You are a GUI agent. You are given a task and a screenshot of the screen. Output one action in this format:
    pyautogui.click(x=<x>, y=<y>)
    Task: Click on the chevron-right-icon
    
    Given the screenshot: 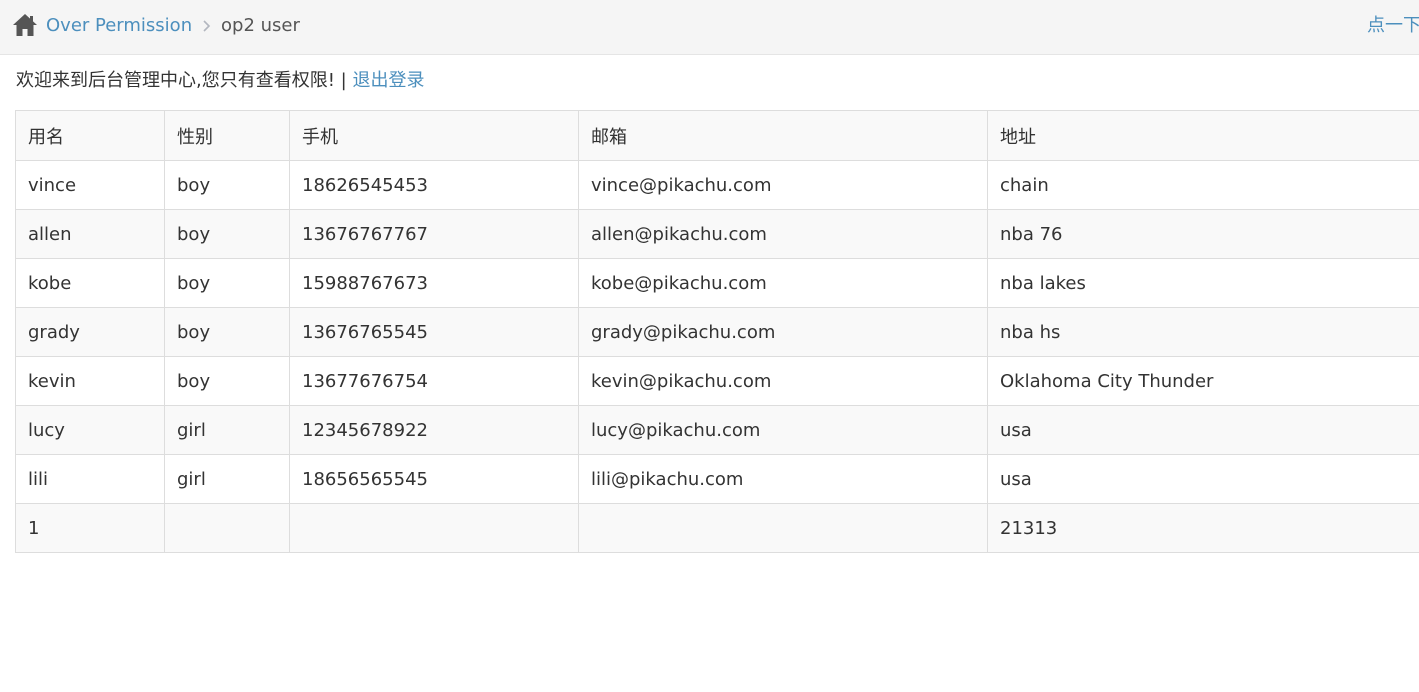 What is the action you would take?
    pyautogui.click(x=207, y=26)
    